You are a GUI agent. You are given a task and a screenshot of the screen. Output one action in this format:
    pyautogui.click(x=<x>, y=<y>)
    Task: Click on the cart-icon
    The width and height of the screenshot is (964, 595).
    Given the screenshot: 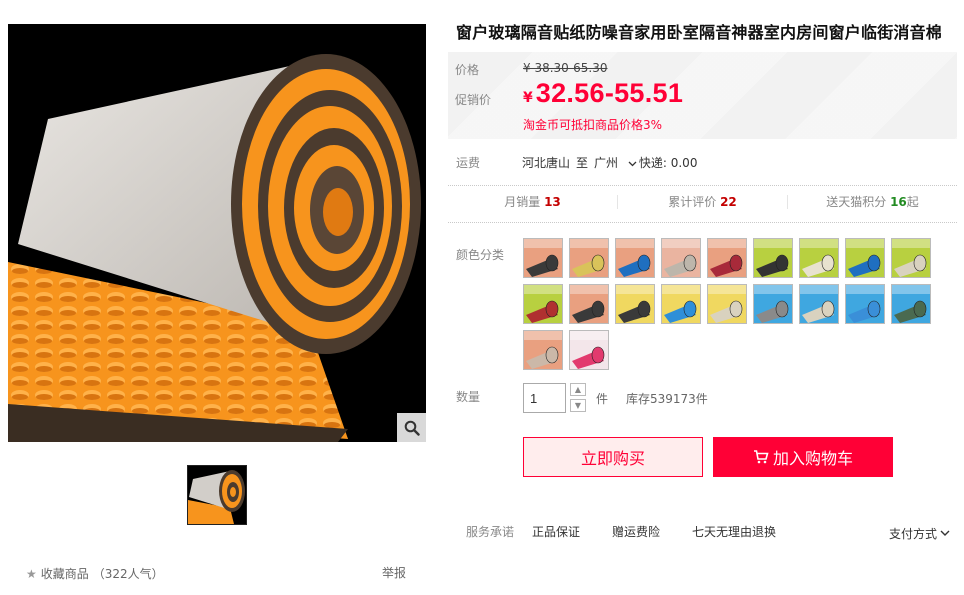 What is the action you would take?
    pyautogui.click(x=761, y=457)
    